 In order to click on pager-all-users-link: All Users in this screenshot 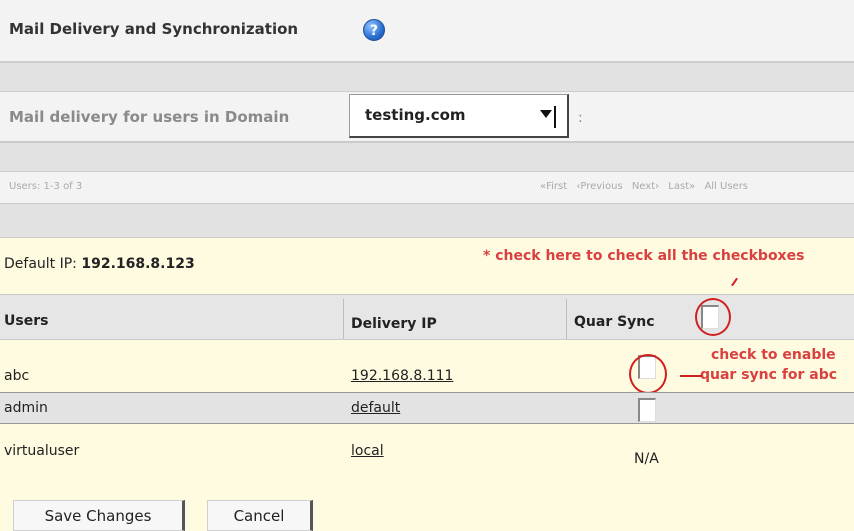, I will do `click(726, 186)`.